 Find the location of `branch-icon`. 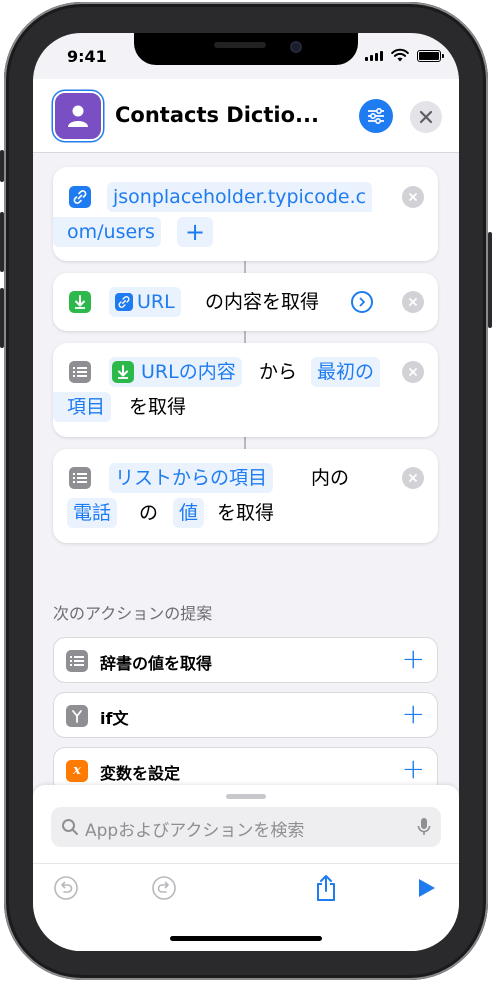

branch-icon is located at coordinates (77, 716).